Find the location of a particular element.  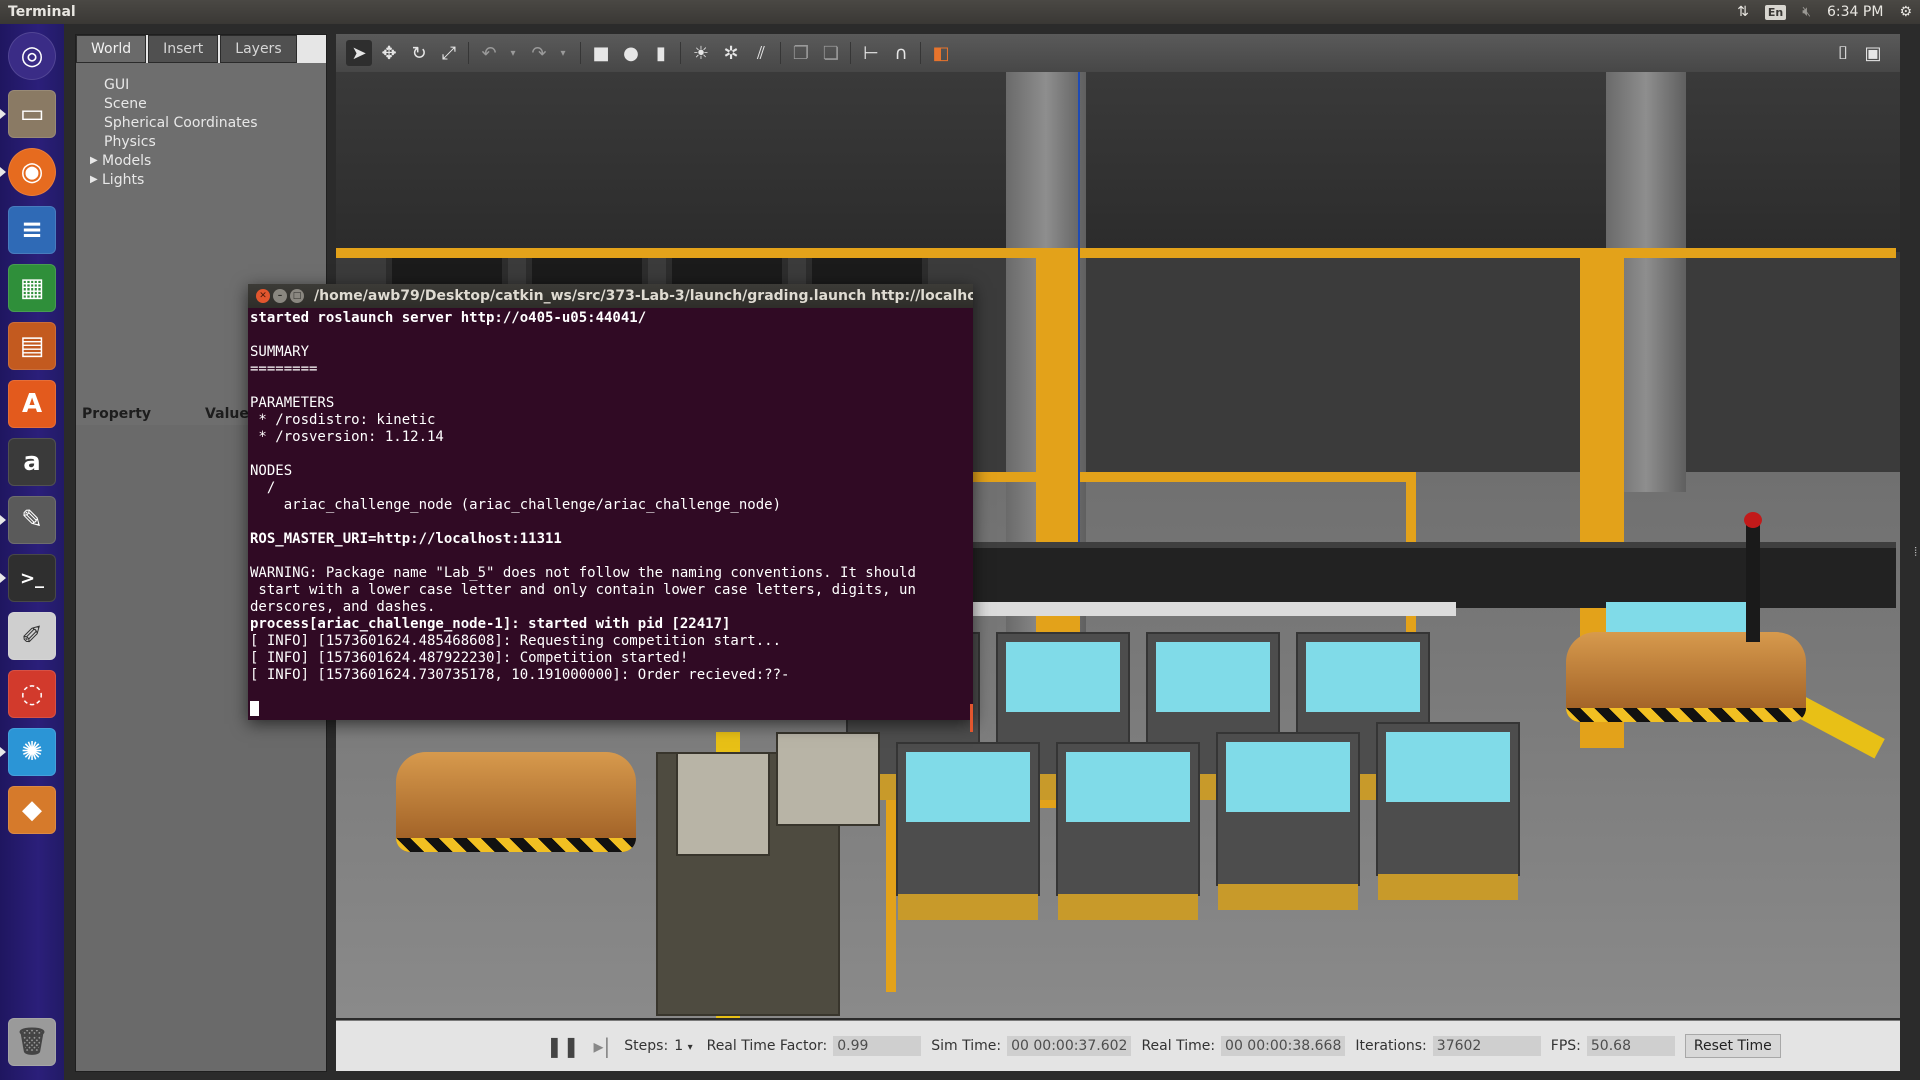

store-icon: A is located at coordinates (32, 404).